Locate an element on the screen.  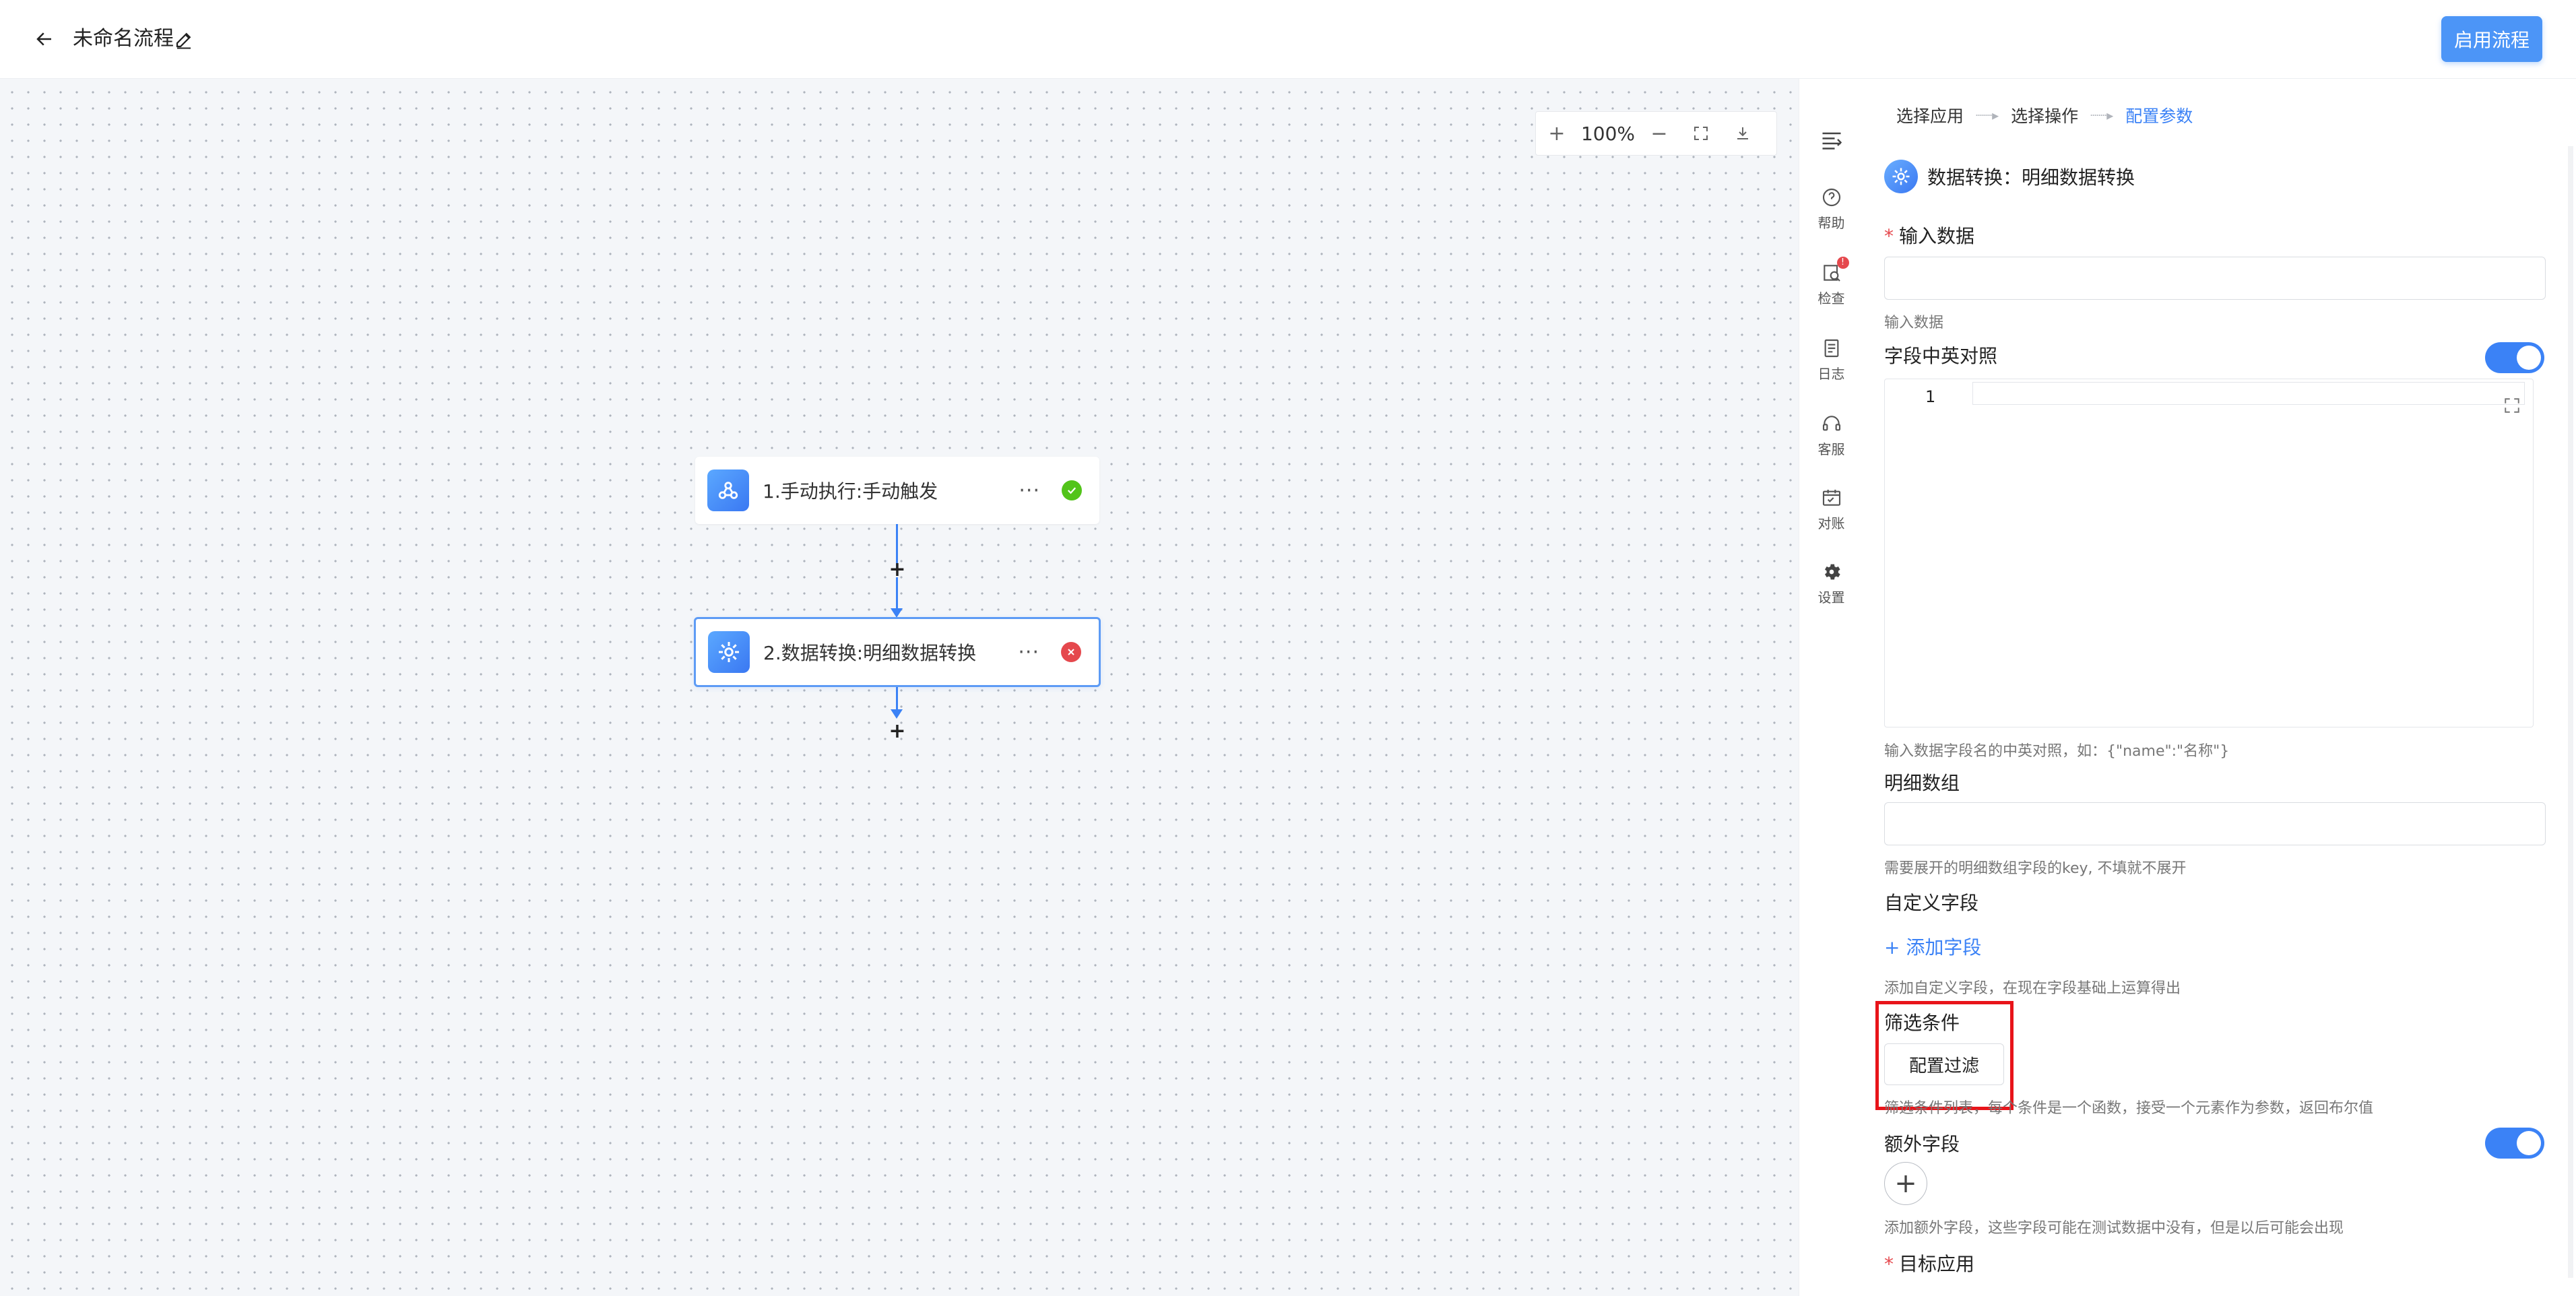
top-bar: 未命名流程 启用流程 is located at coordinates (1288, 39).